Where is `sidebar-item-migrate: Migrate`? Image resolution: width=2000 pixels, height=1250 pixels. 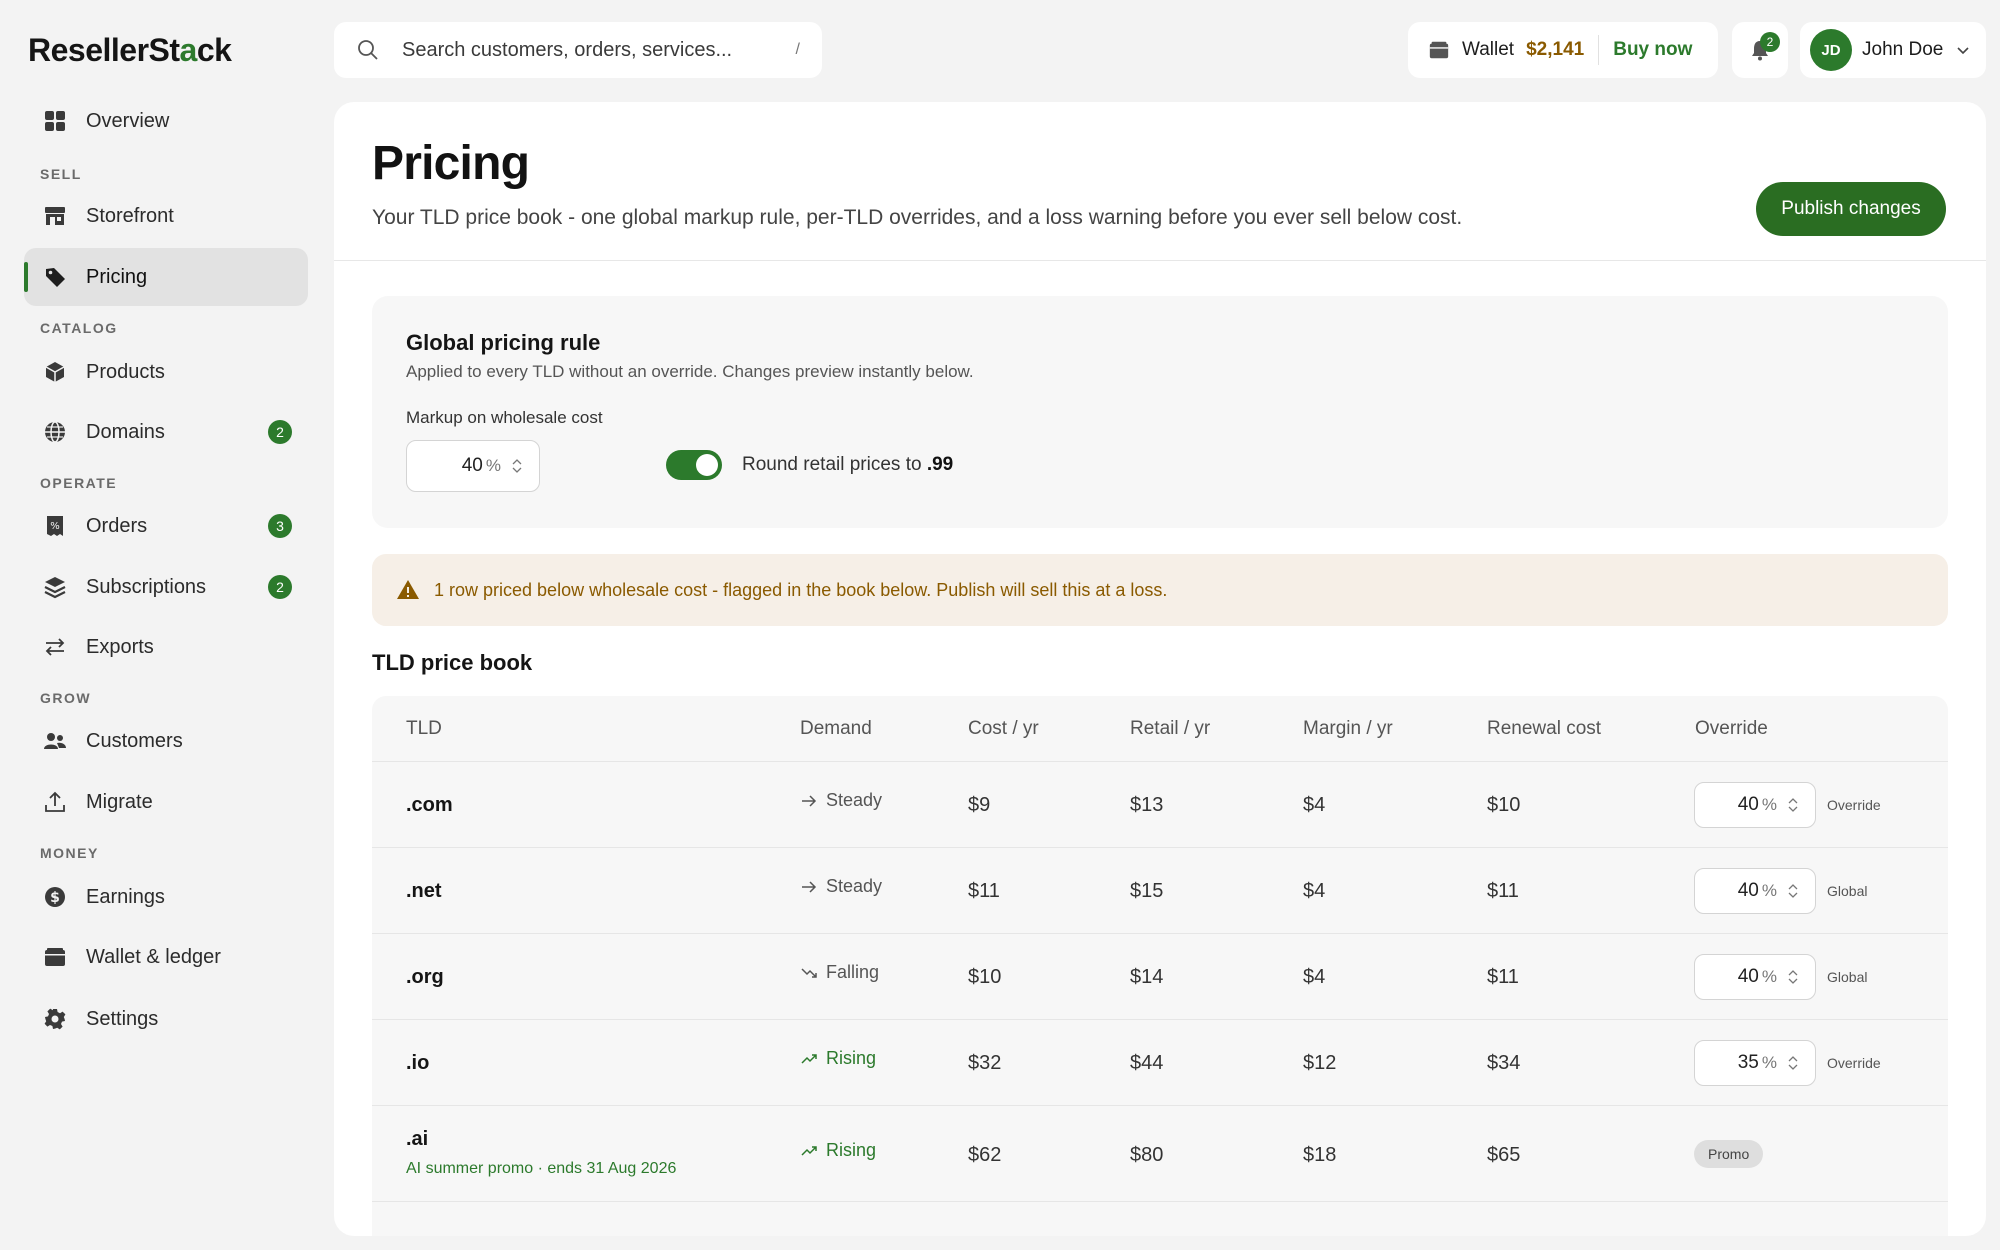 sidebar-item-migrate: Migrate is located at coordinates (166, 802).